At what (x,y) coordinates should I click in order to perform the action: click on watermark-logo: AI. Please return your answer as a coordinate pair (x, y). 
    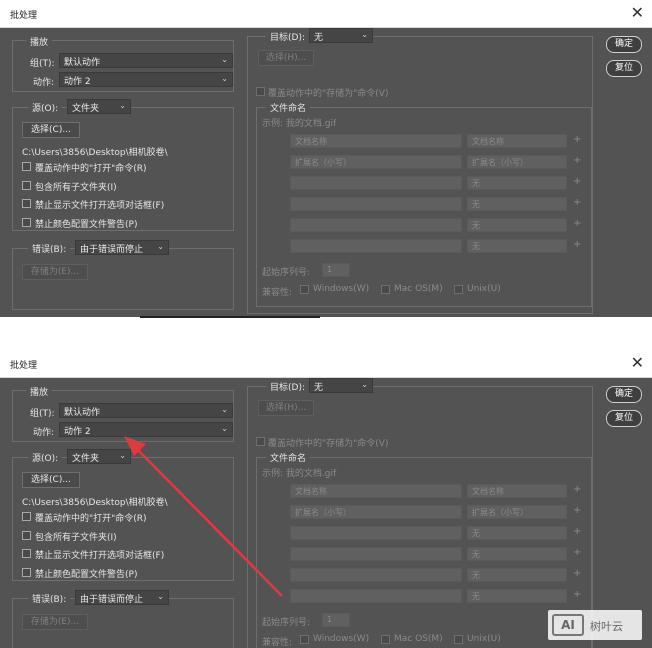
    Looking at the image, I should click on (568, 625).